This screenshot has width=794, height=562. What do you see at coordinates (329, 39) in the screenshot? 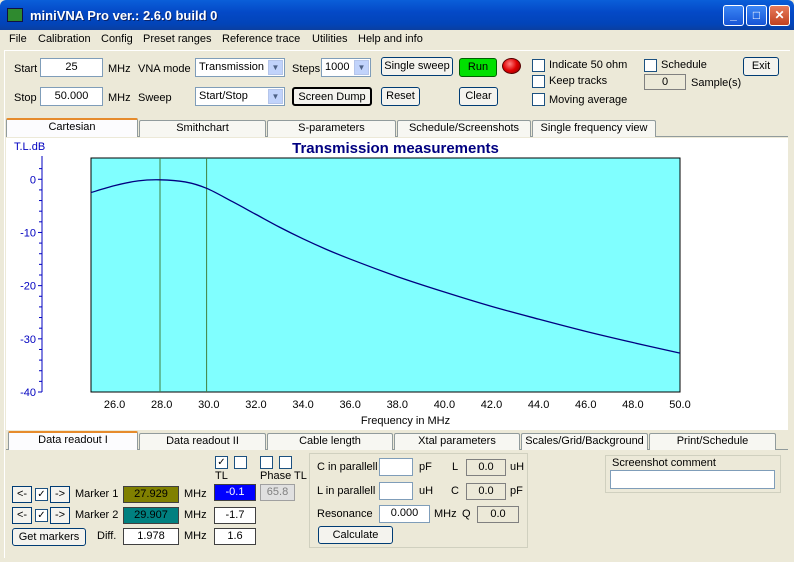
I see `menu-utilities: Utilities` at bounding box center [329, 39].